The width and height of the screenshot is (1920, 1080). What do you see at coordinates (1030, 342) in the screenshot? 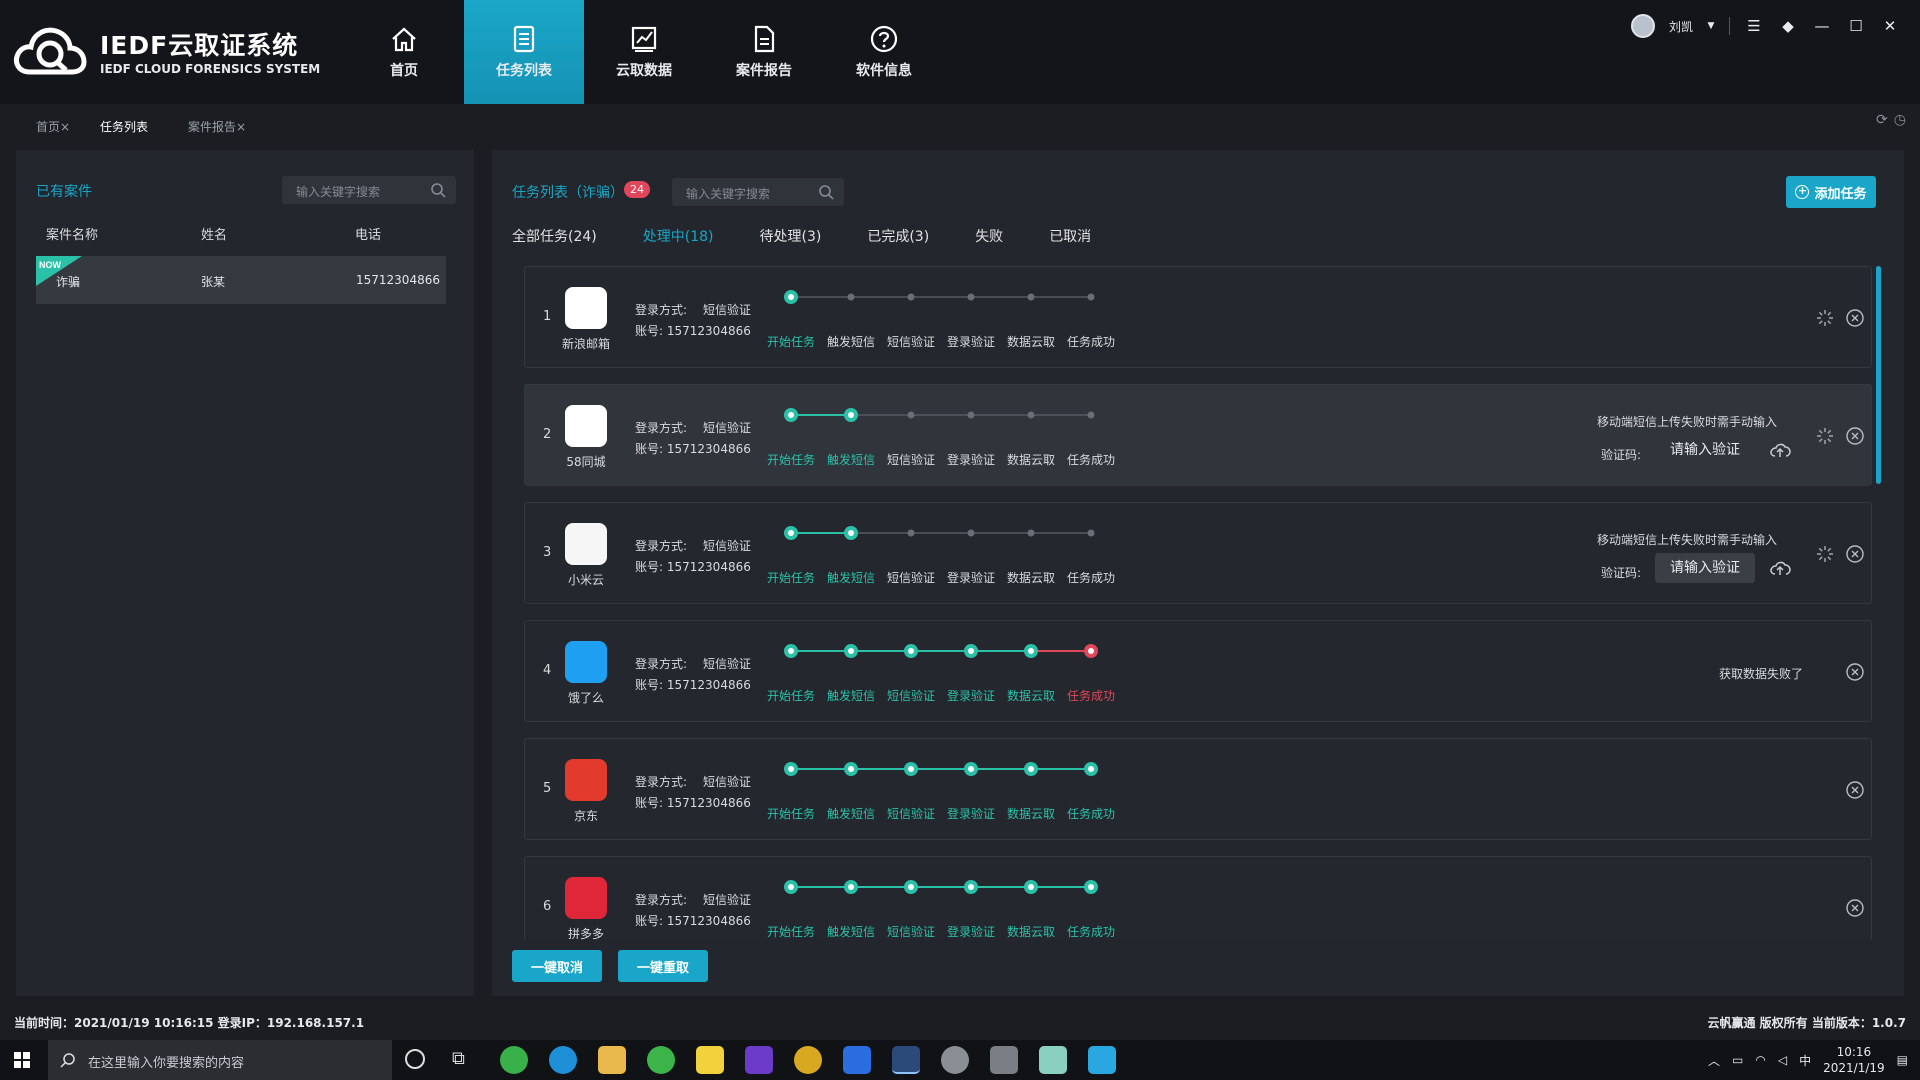
I see `step-label: 数据云取` at bounding box center [1030, 342].